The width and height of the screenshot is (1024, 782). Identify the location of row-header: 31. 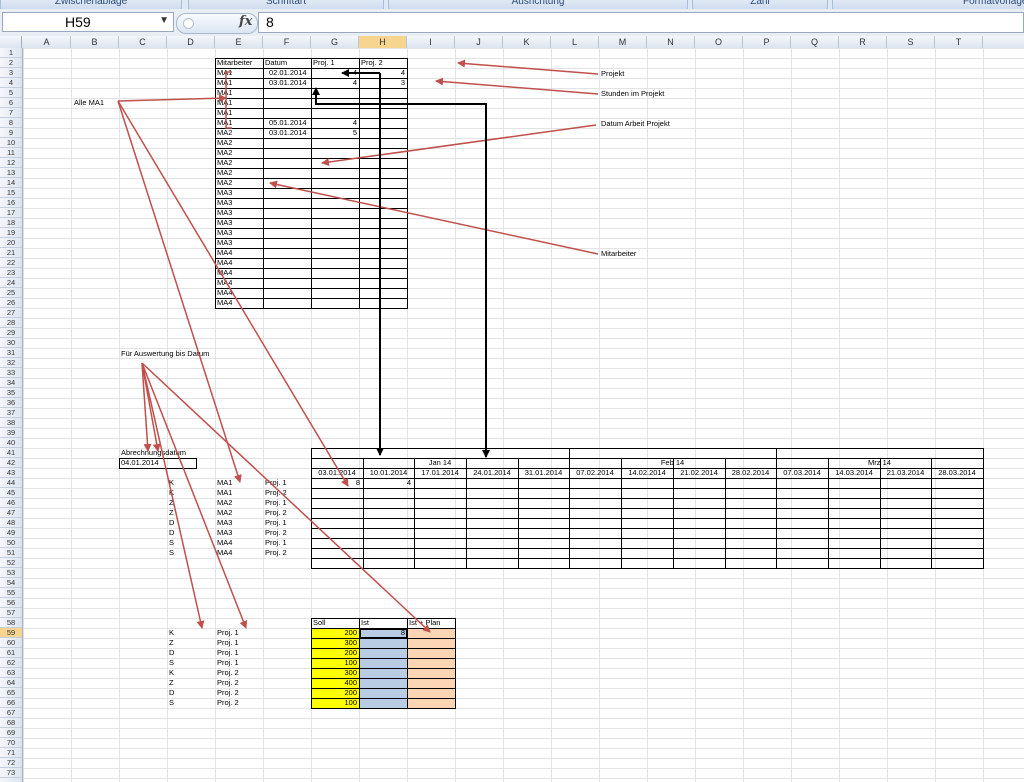
(11, 353).